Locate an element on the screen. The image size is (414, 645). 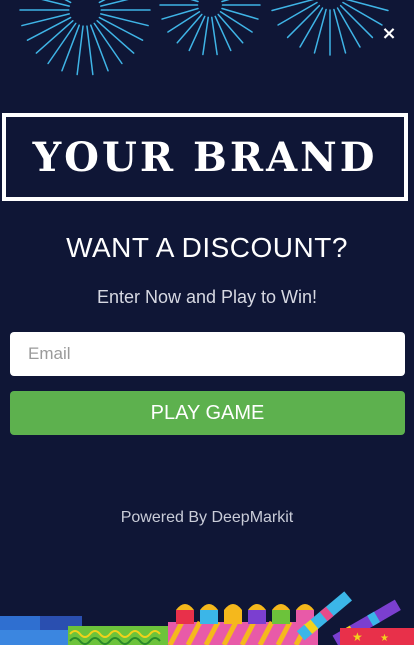
discount-headline: WANT A DISCOUNT? is located at coordinates (207, 247).